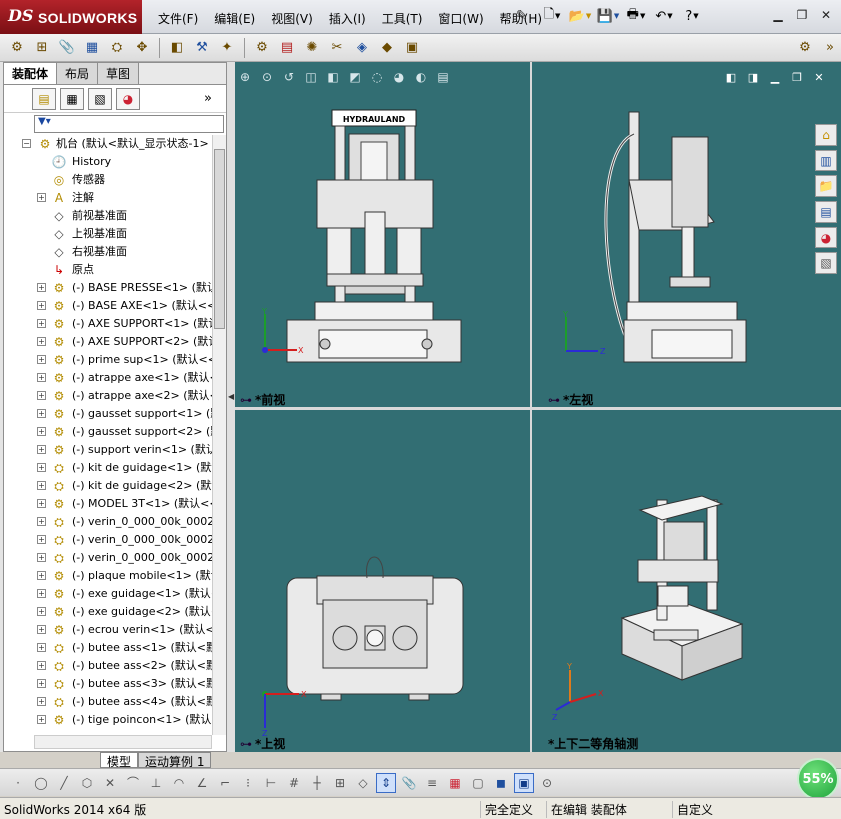  What do you see at coordinates (108, 594) in the screenshot?
I see `tree-item: + ⚙ (-) exe guidage<1> (默认<` at bounding box center [108, 594].